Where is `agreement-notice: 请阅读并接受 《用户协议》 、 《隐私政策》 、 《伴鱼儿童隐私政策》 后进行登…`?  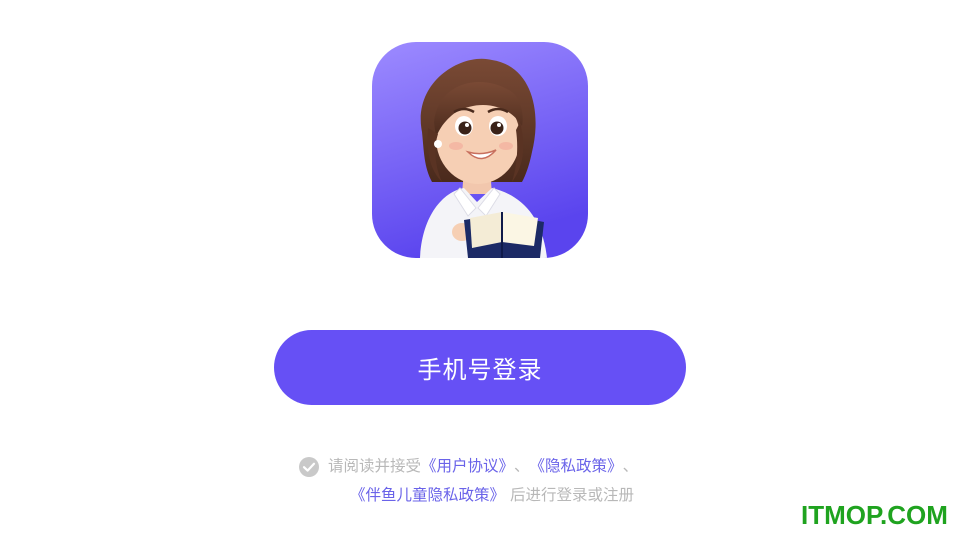
agreement-notice: 请阅读并接受 《用户协议》 、 《隐私政策》 、 《伴鱼儿童隐私政策》 后进行登… is located at coordinates (488, 481).